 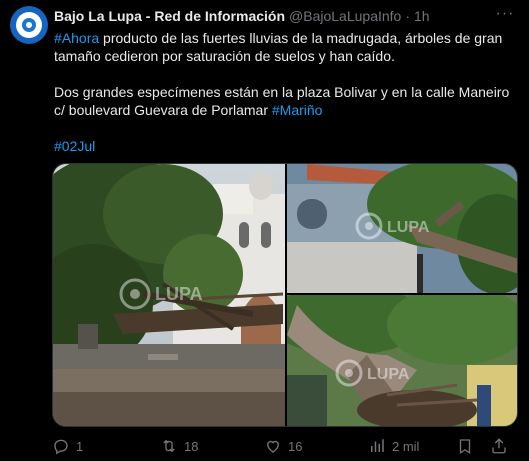 I want to click on bookmark-icon, so click(x=465, y=447).